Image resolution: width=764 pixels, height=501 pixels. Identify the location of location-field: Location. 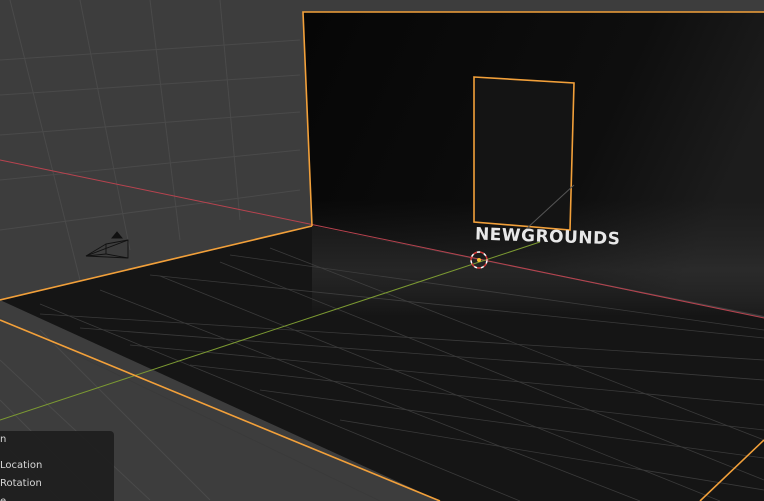
(21, 465).